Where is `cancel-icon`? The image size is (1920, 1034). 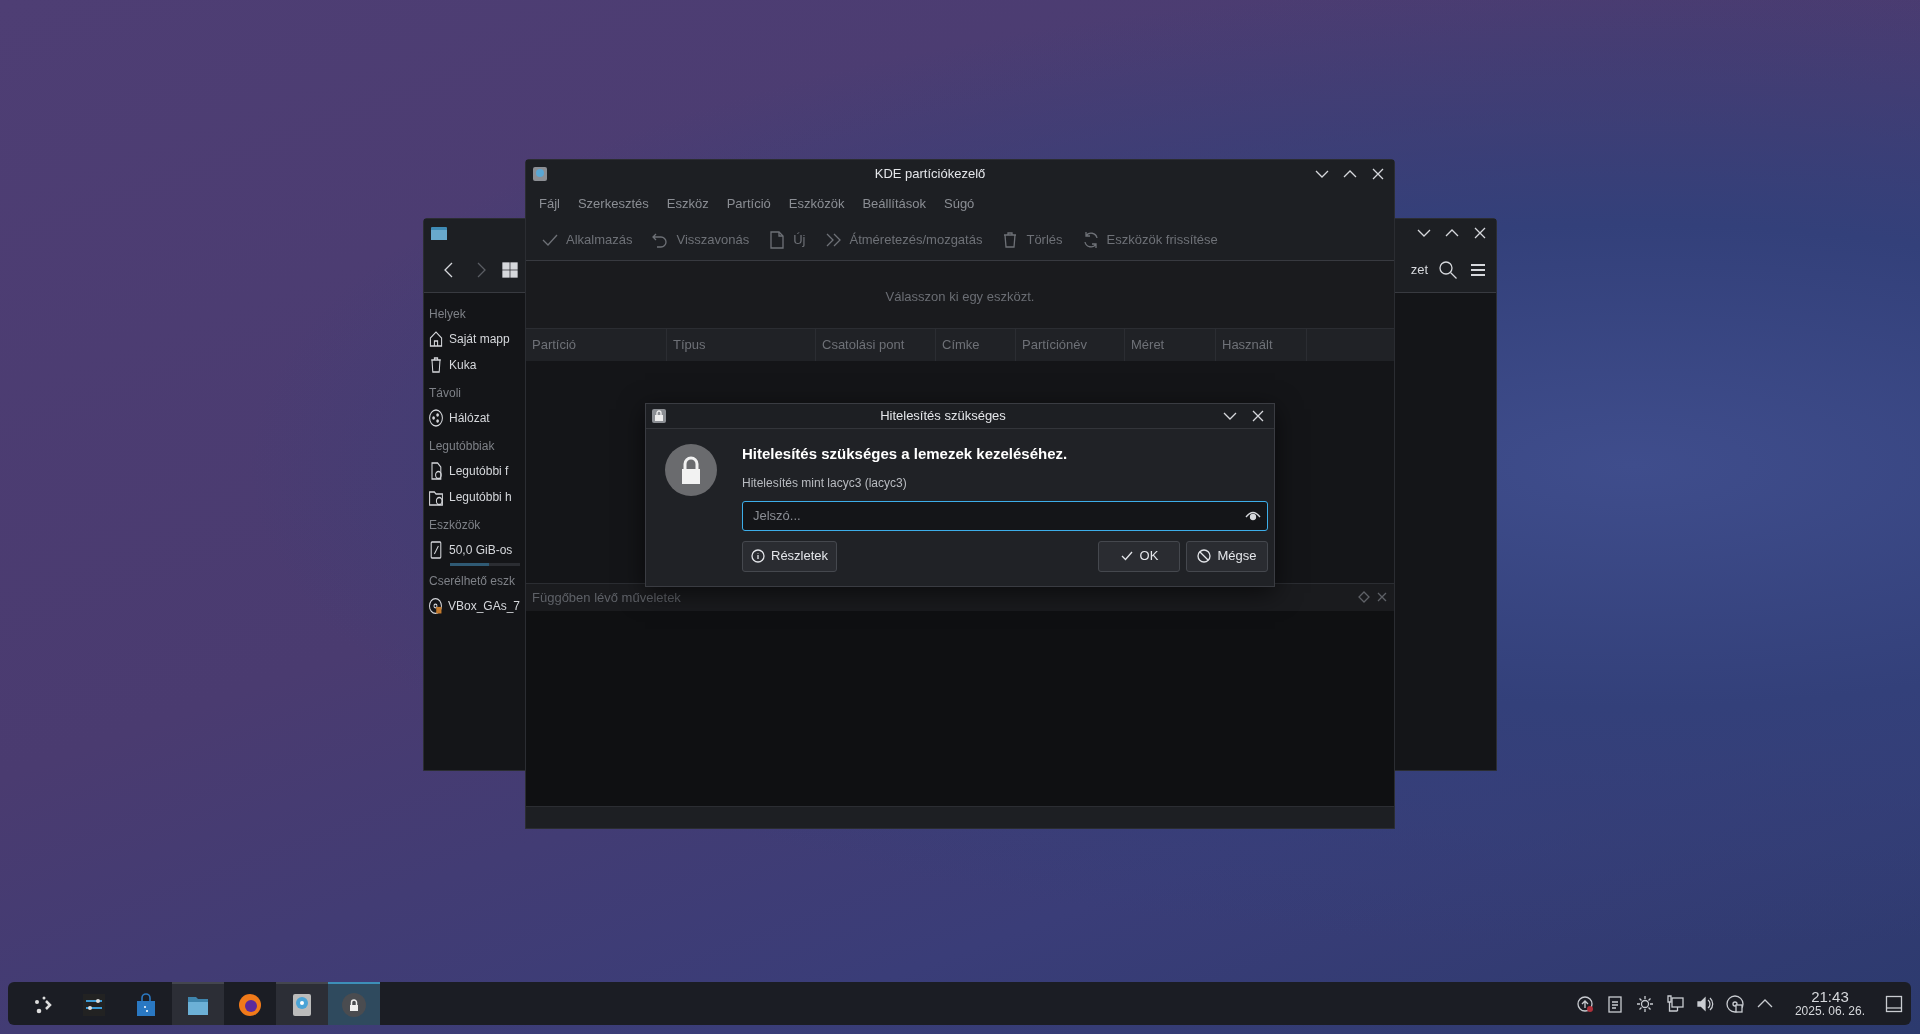 cancel-icon is located at coordinates (1204, 556).